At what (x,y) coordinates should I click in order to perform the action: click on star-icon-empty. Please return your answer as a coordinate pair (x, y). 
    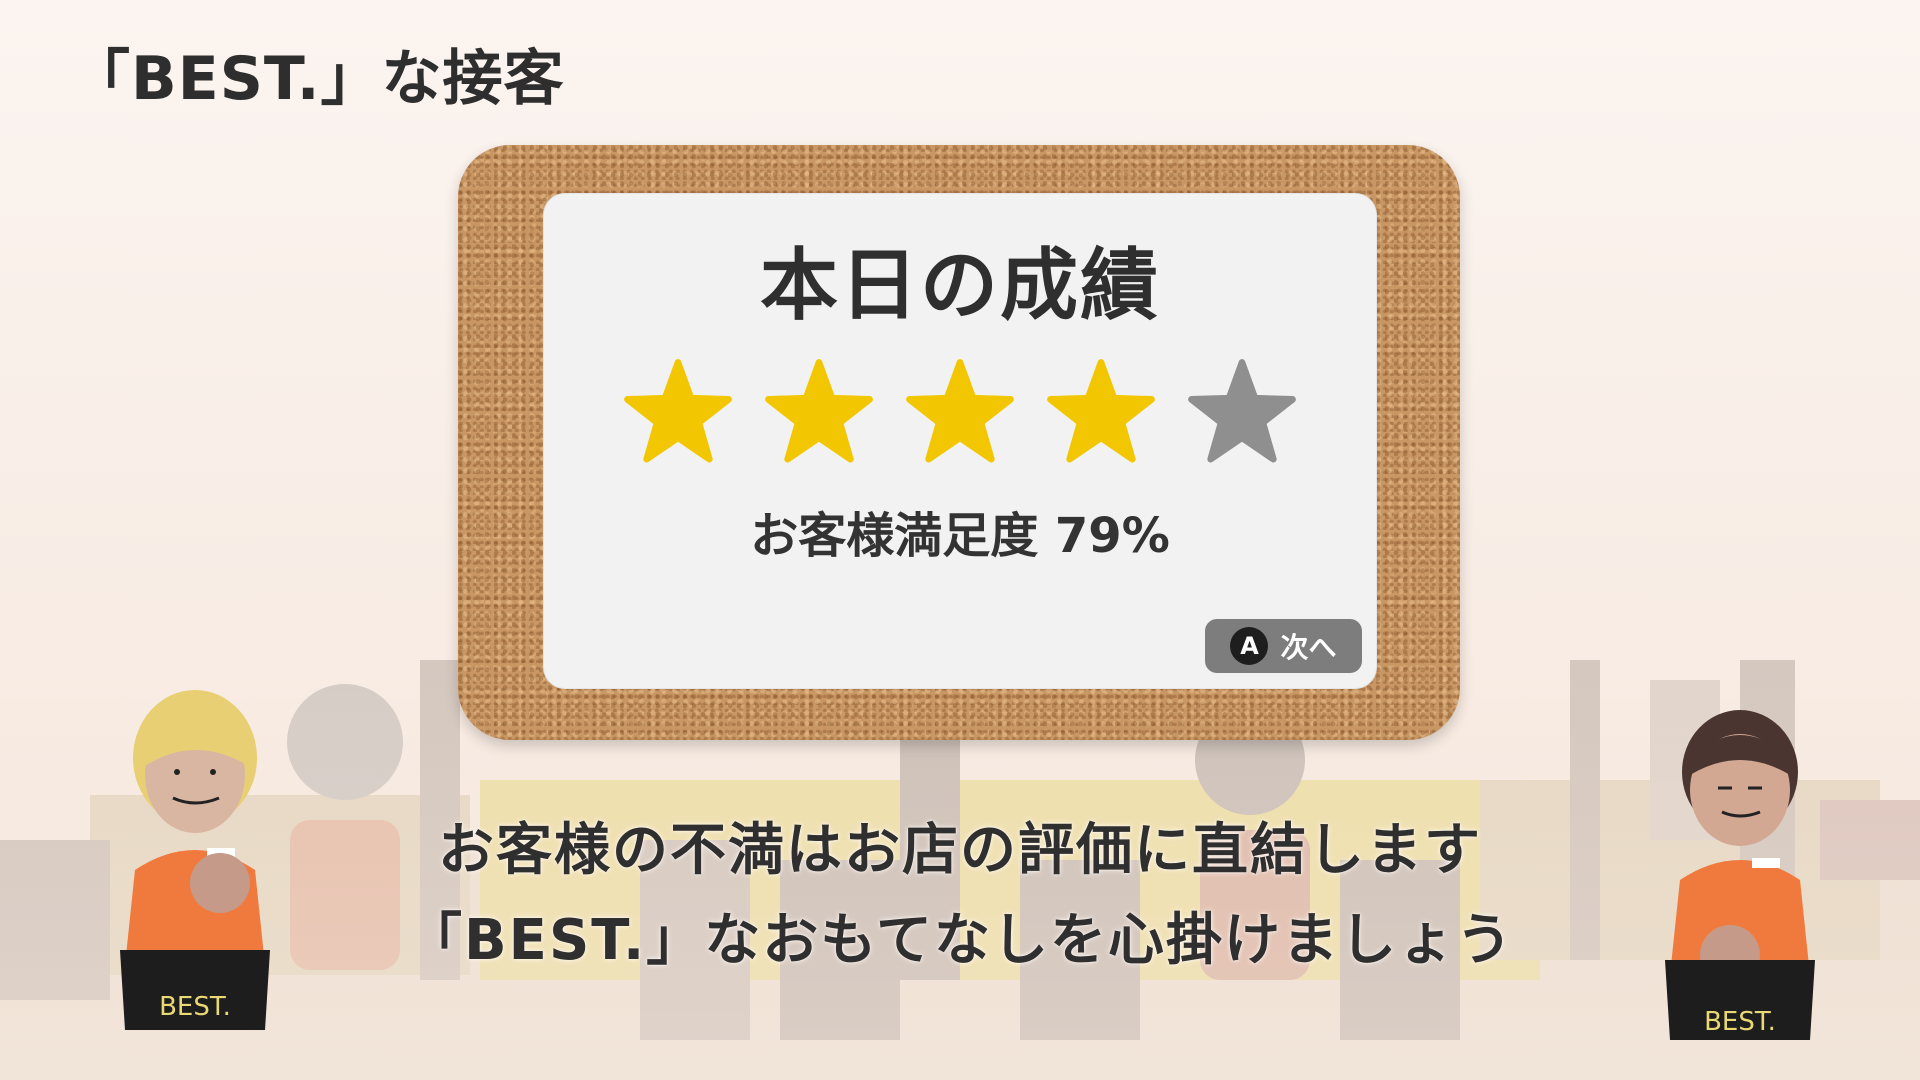
    Looking at the image, I should click on (1242, 413).